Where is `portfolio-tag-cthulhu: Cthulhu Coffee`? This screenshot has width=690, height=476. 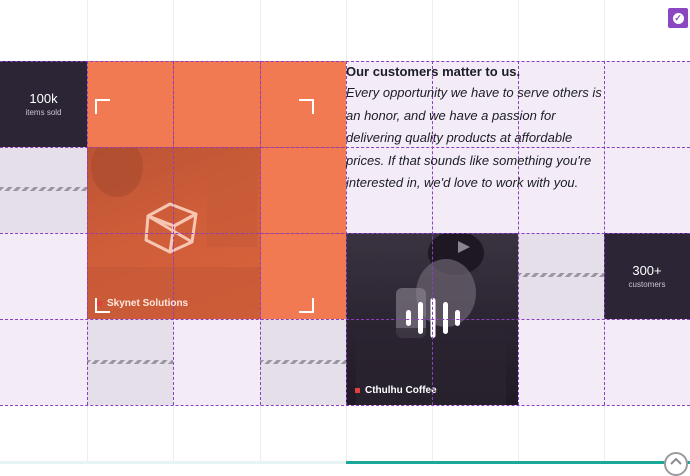 portfolio-tag-cthulhu: Cthulhu Coffee is located at coordinates (396, 390).